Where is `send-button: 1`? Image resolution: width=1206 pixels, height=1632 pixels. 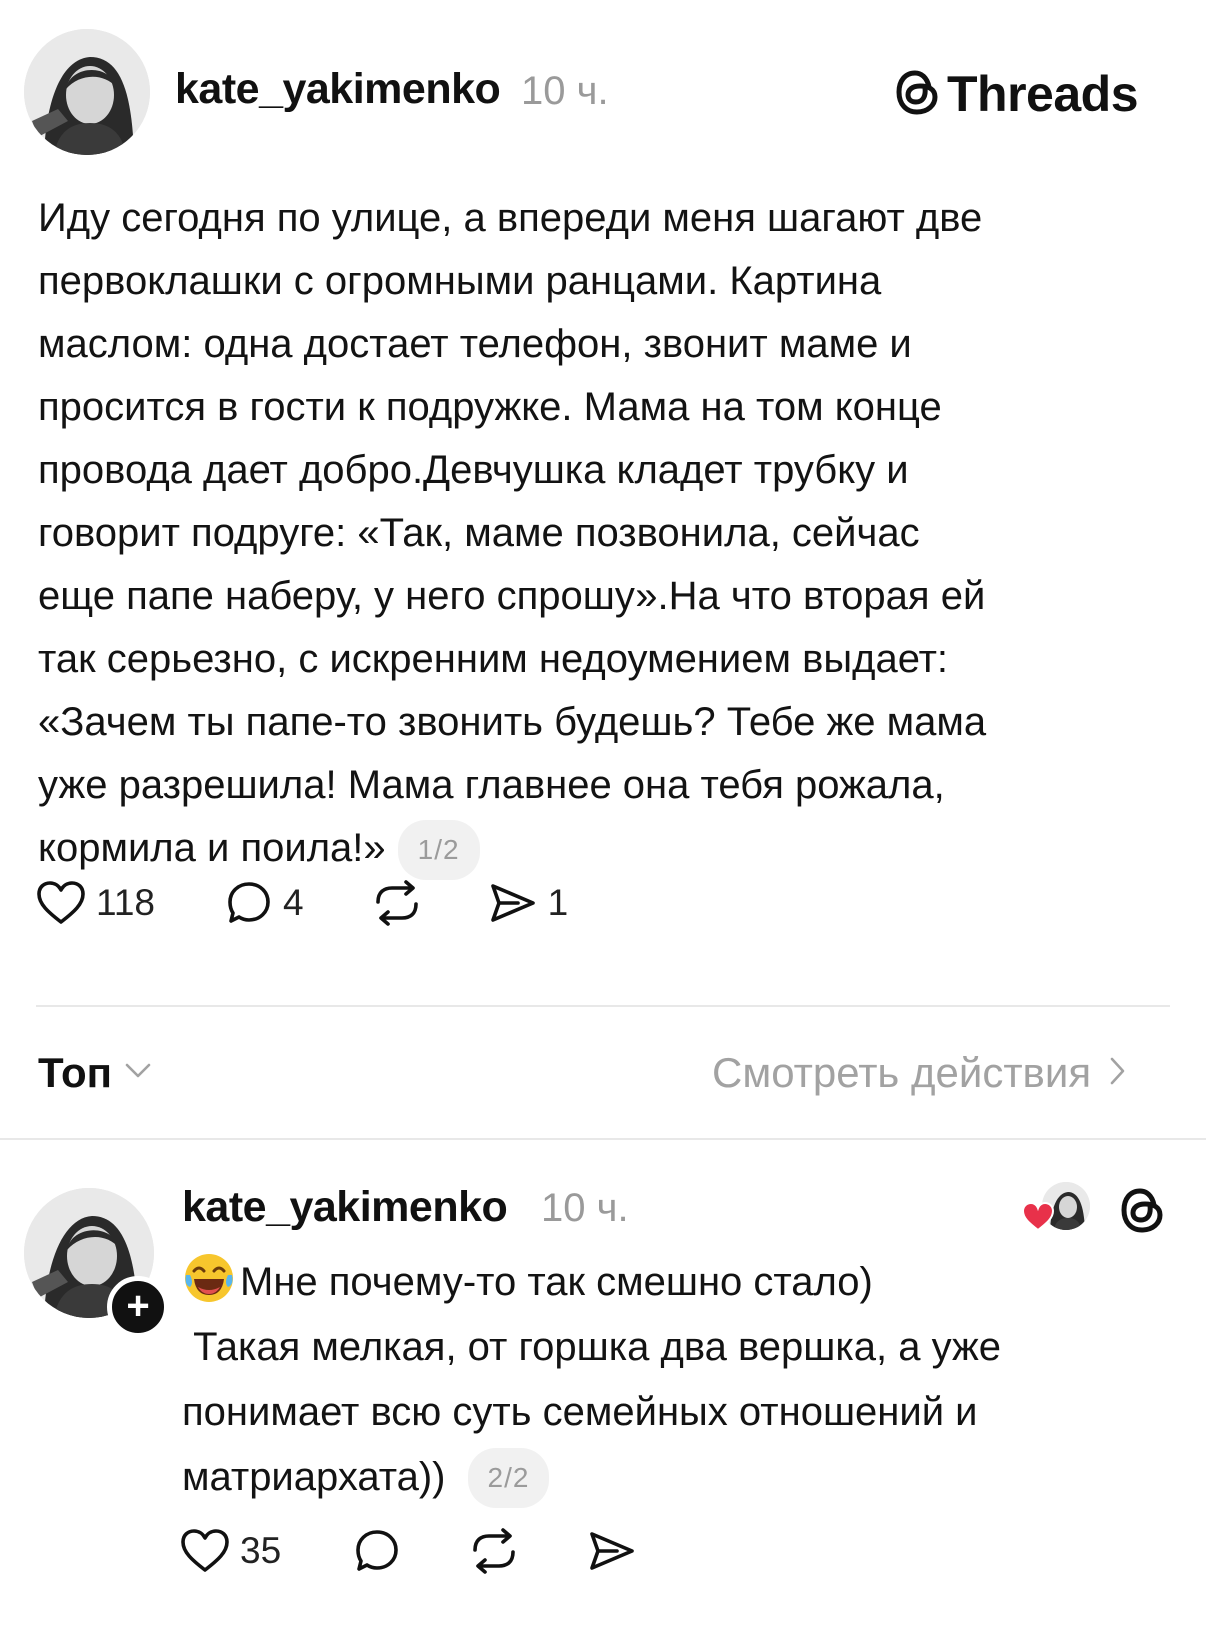
send-button: 1 is located at coordinates (528, 903).